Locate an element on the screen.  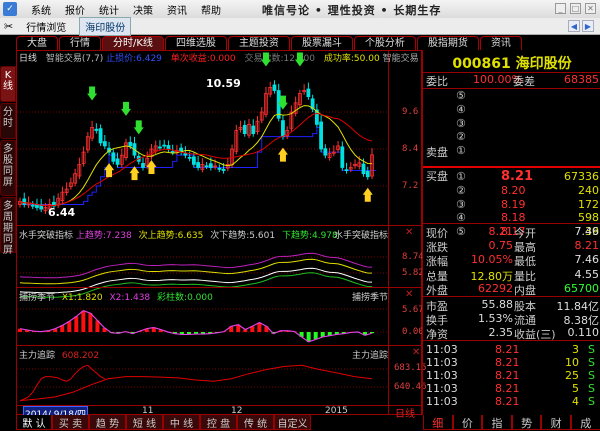
bid-price: 8.21 is located at coordinates (517, 176).